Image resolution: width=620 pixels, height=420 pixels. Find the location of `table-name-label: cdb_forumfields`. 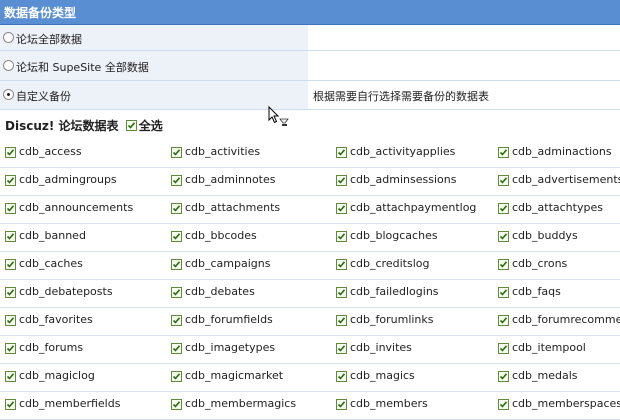

table-name-label: cdb_forumfields is located at coordinates (229, 319).